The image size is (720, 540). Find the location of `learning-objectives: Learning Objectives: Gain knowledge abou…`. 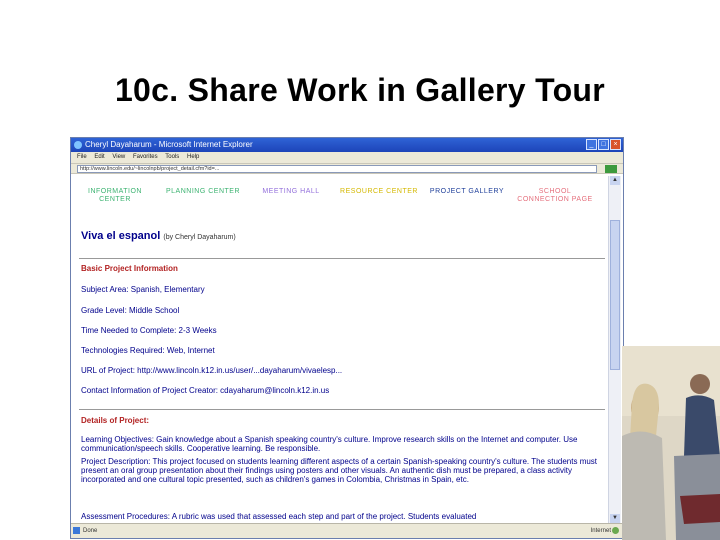

learning-objectives: Learning Objectives: Gain knowledge abou… is located at coordinates (329, 444).